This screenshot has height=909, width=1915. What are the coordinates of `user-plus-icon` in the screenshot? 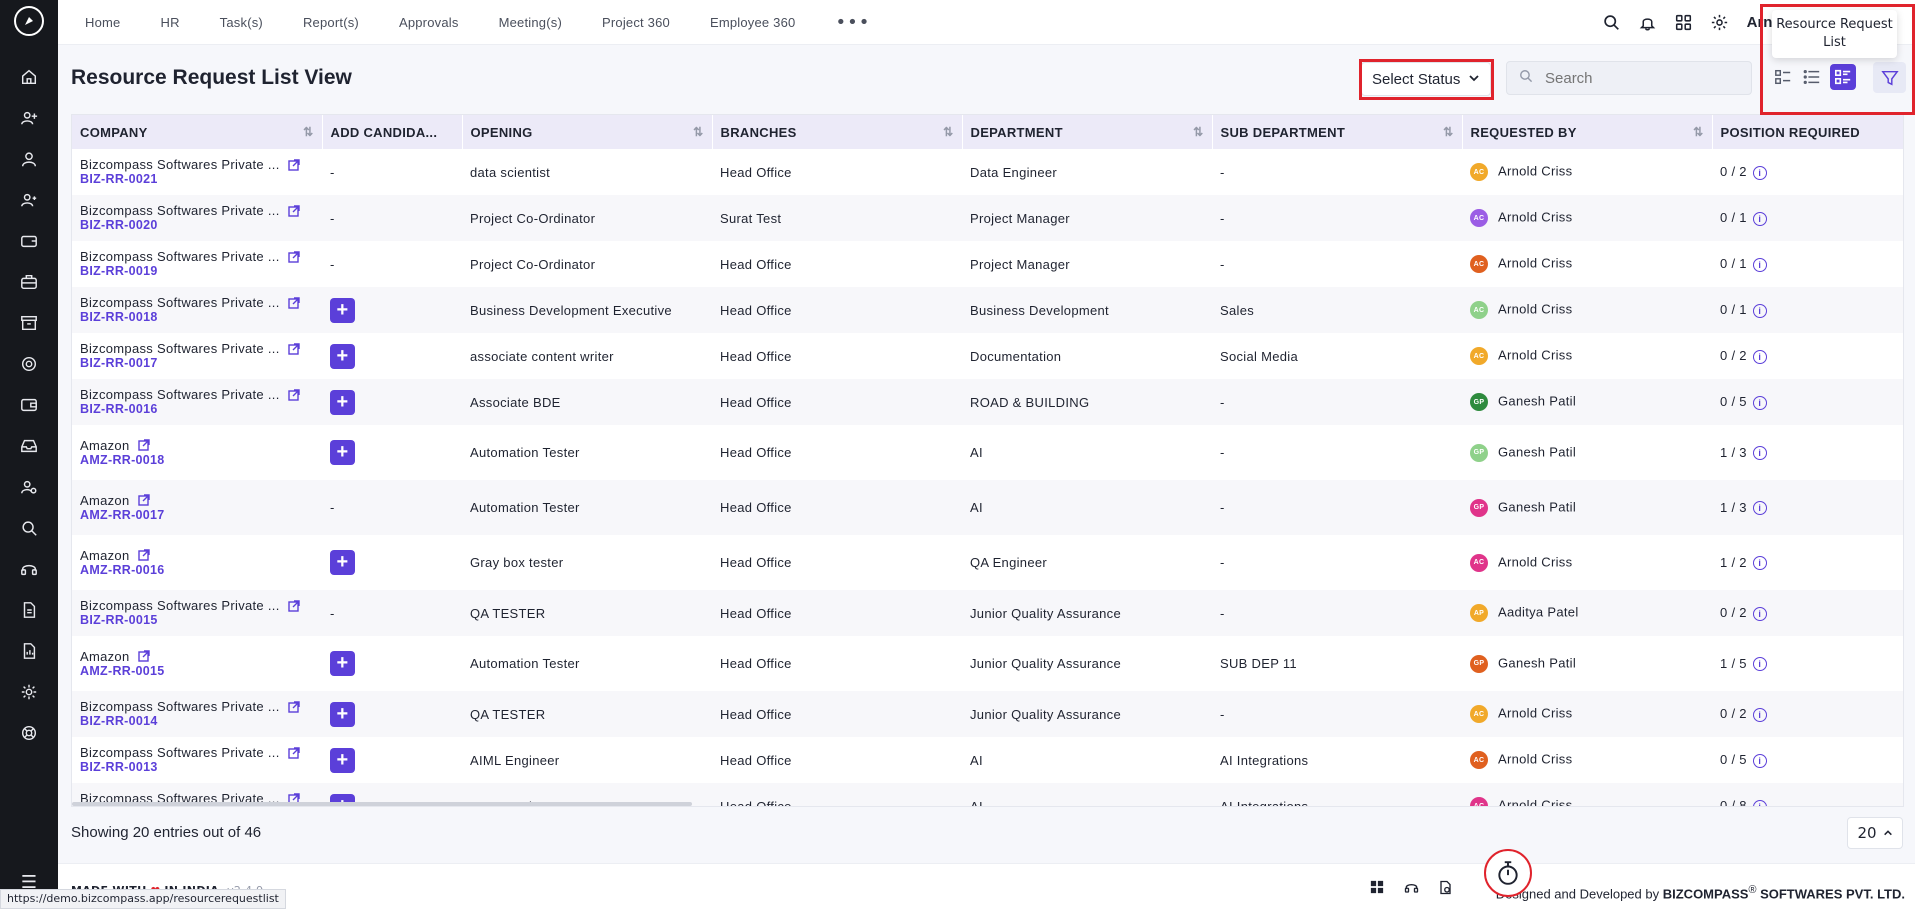 It's located at (29, 199).